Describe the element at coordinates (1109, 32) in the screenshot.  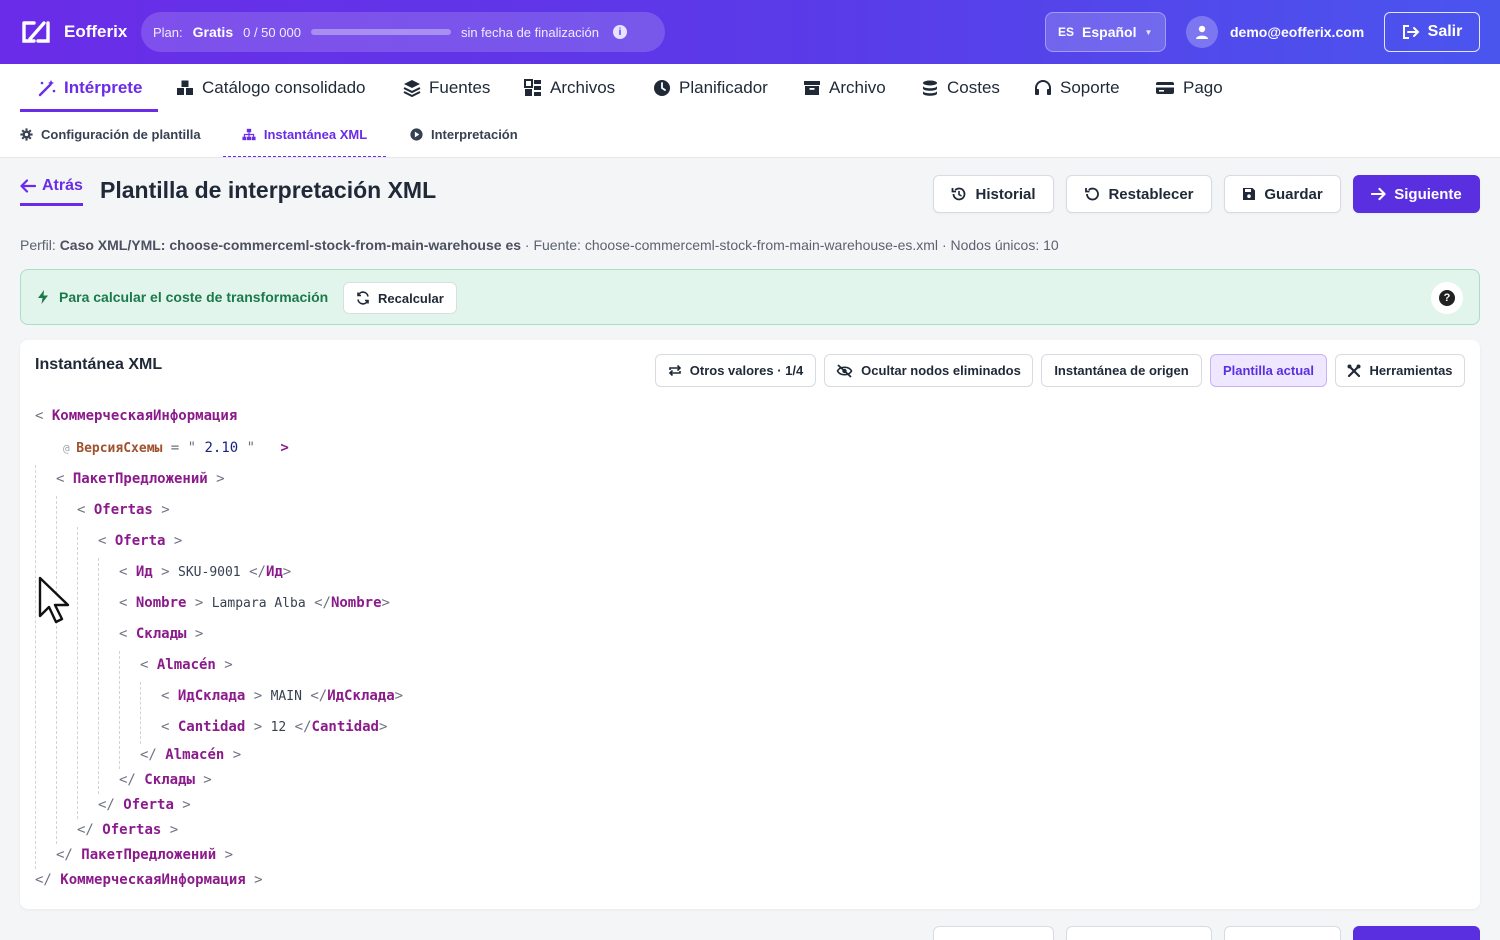
I see `language-label: Español` at that location.